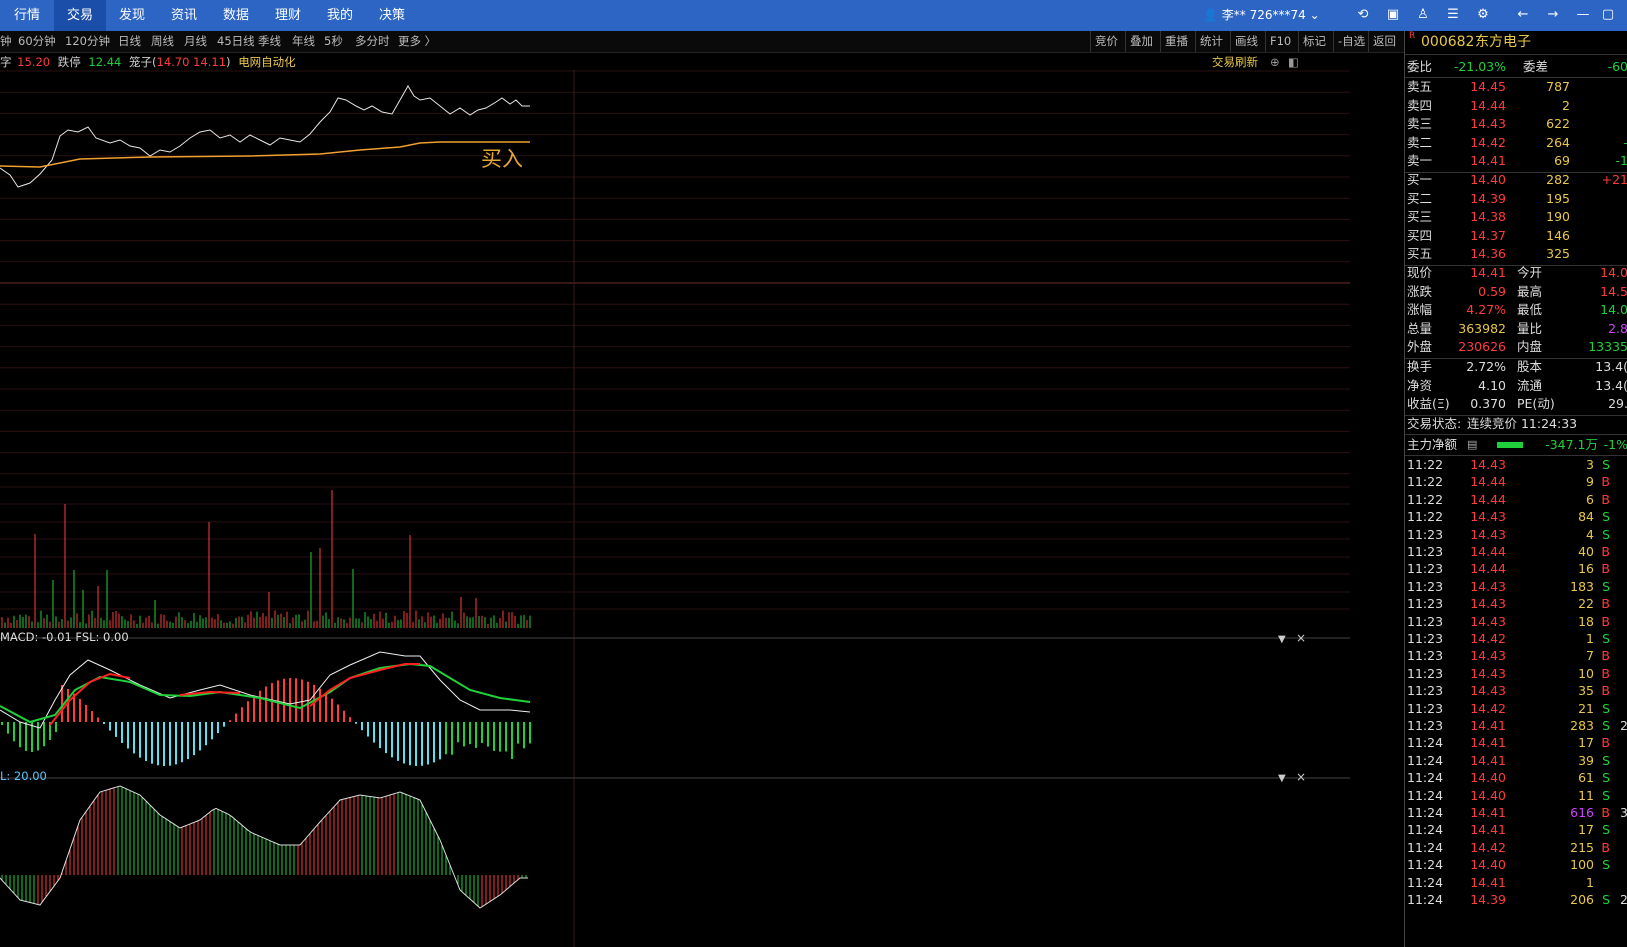  I want to click on tick-row: 11:23 14.44 40 B, so click(1516, 552).